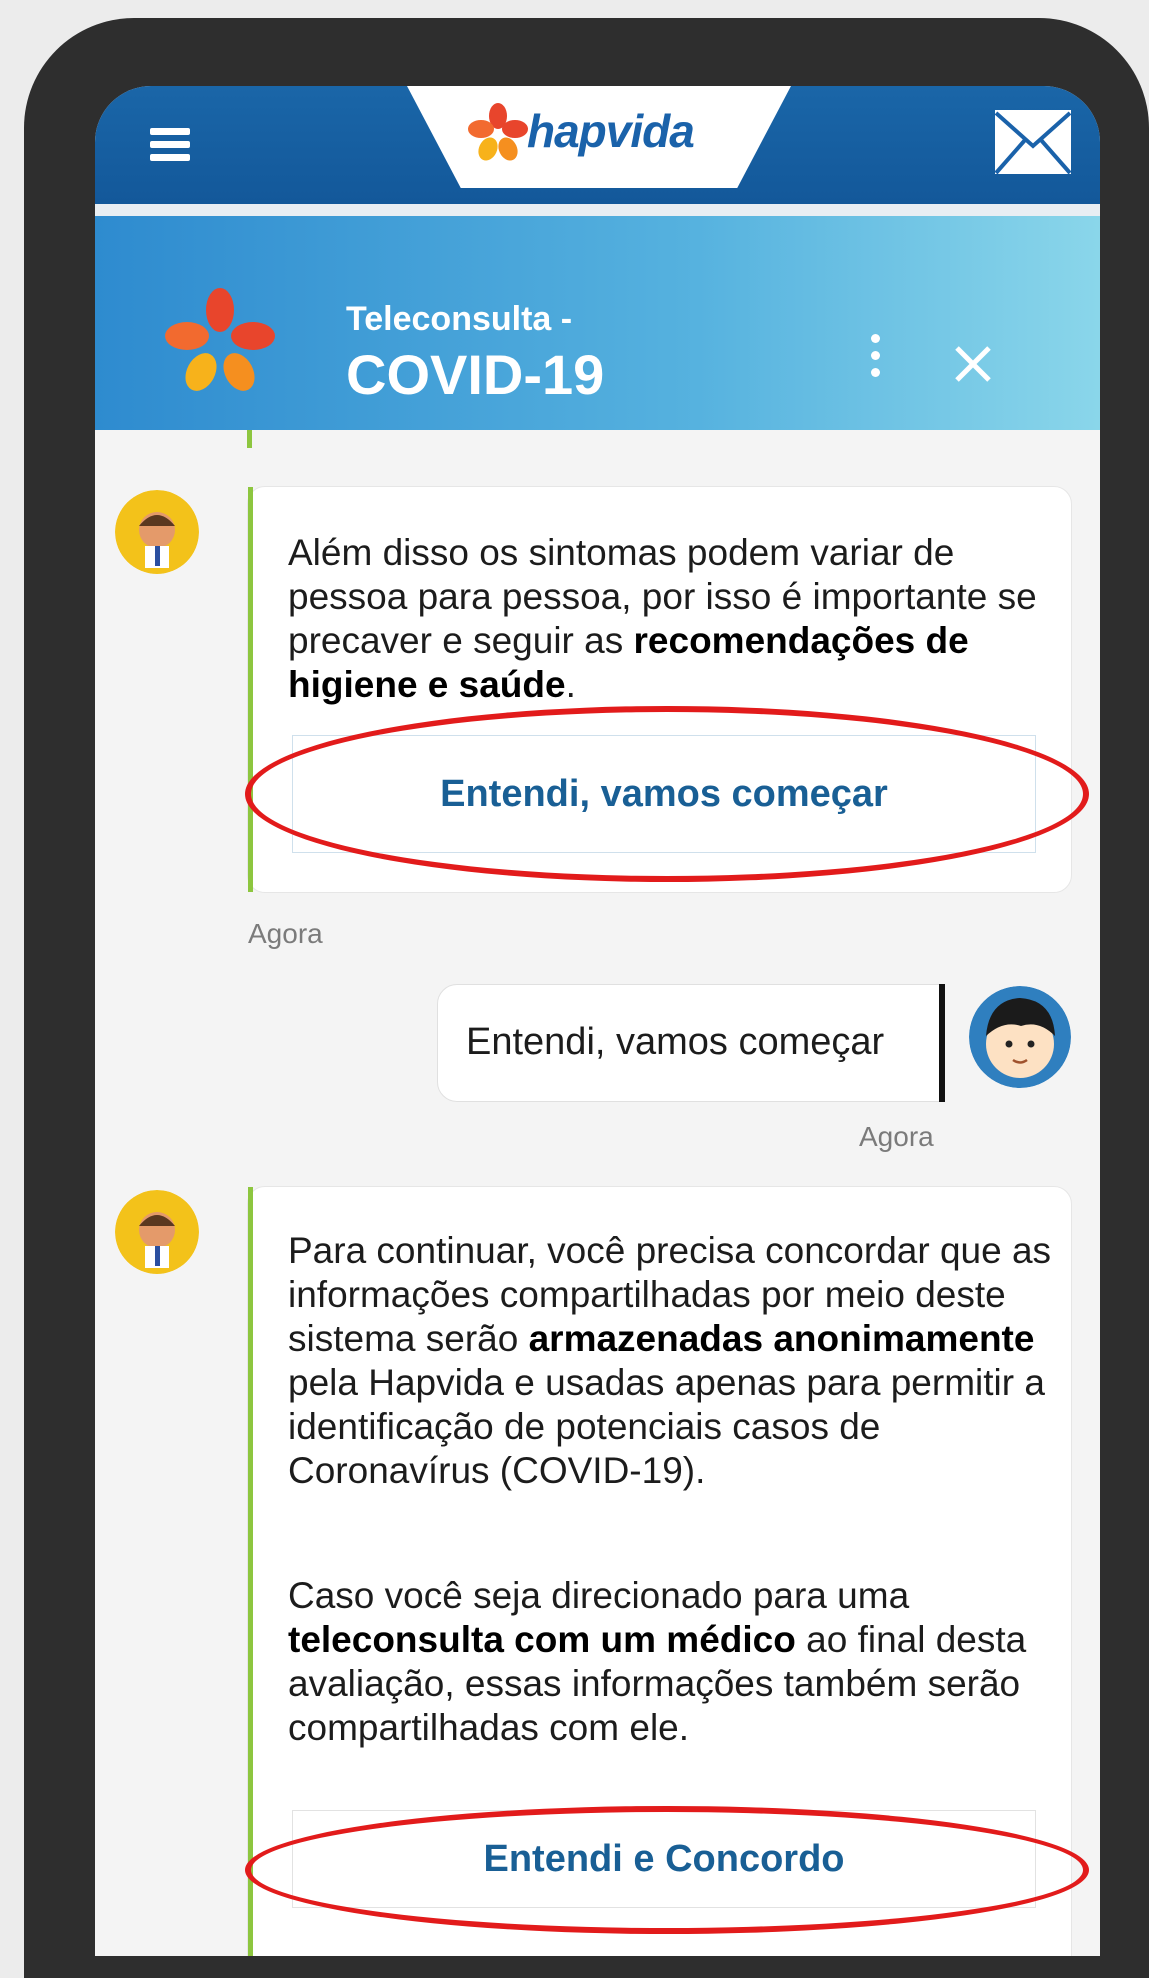 This screenshot has height=1978, width=1149. What do you see at coordinates (675, 1042) in the screenshot?
I see `user-message-text: Entendi, vamos começar` at bounding box center [675, 1042].